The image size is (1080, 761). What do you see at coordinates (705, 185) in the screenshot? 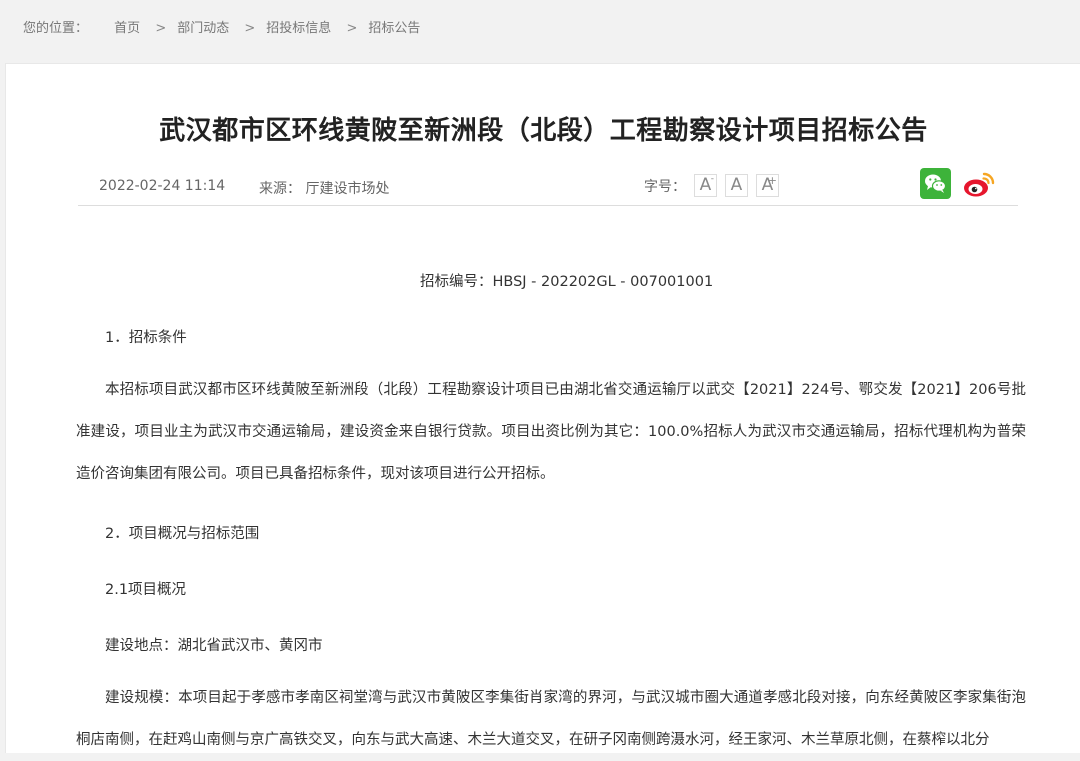
I see `font-size-decrease-button: A-` at bounding box center [705, 185].